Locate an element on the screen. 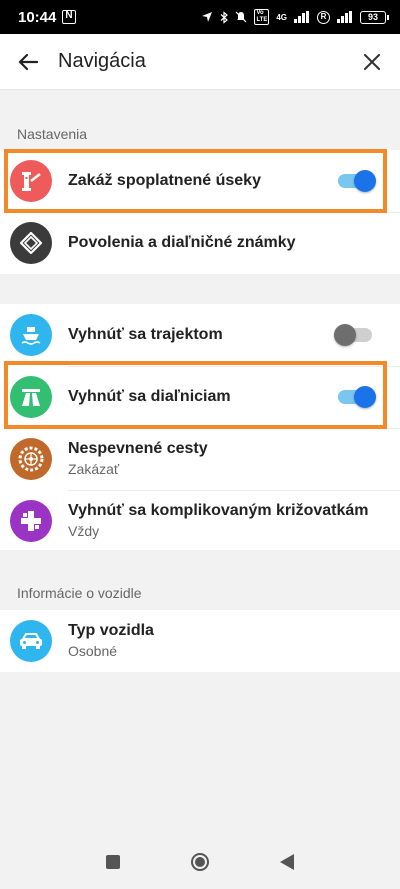  status-bar: 10:44 VoLTE 4G R 93 is located at coordinates (200, 17).